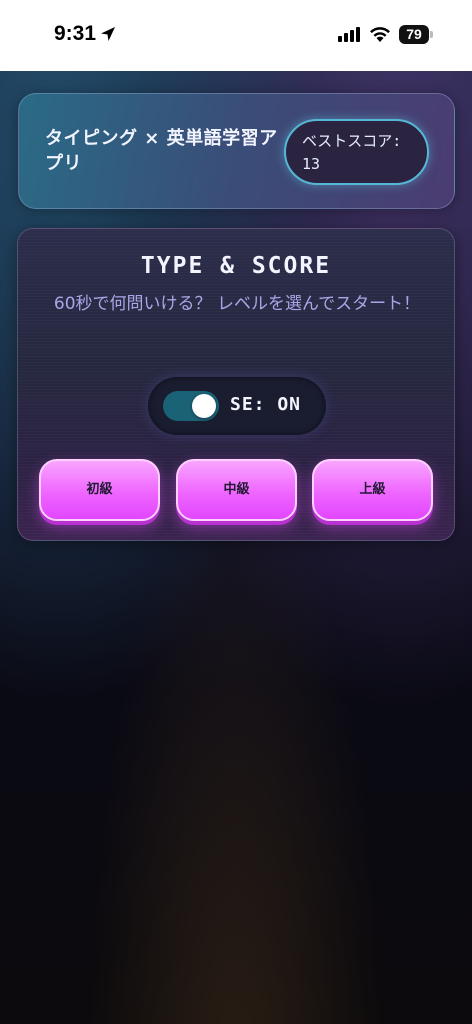 The height and width of the screenshot is (1024, 472). I want to click on toggle-switch, so click(191, 406).